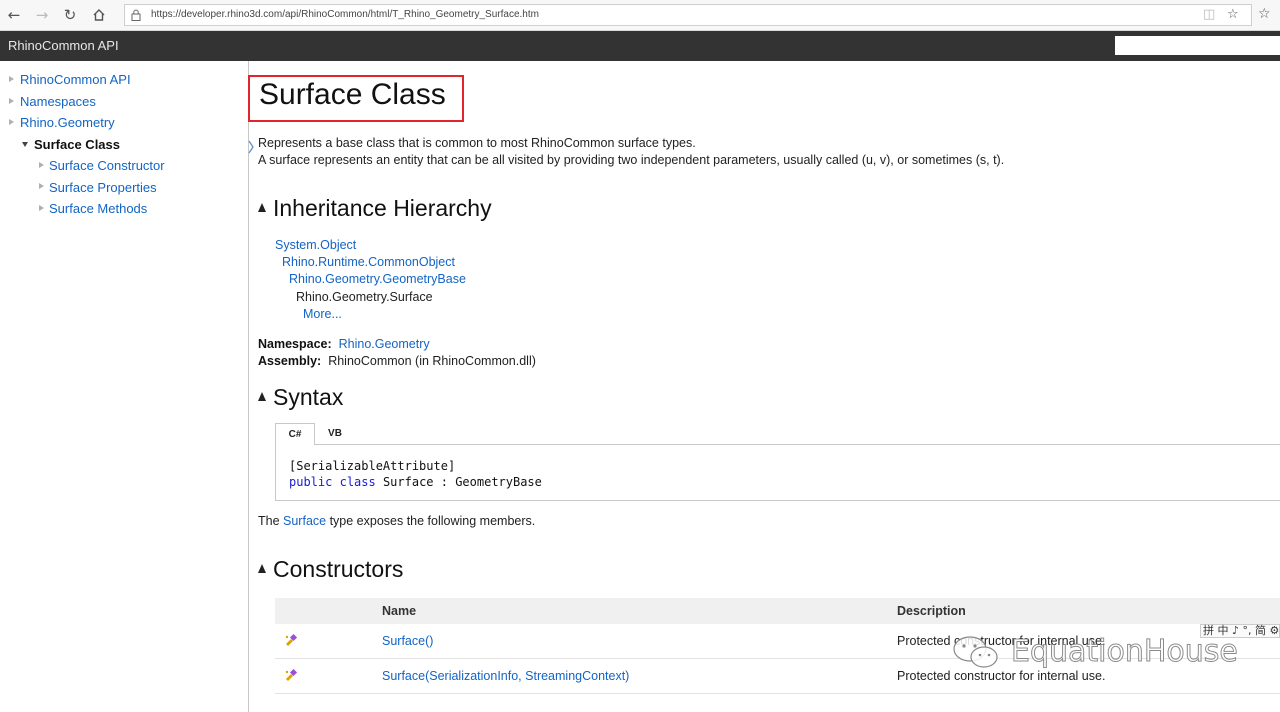 This screenshot has height=712, width=1280. What do you see at coordinates (640, 46) in the screenshot?
I see `site-header: RhinoCommon API` at bounding box center [640, 46].